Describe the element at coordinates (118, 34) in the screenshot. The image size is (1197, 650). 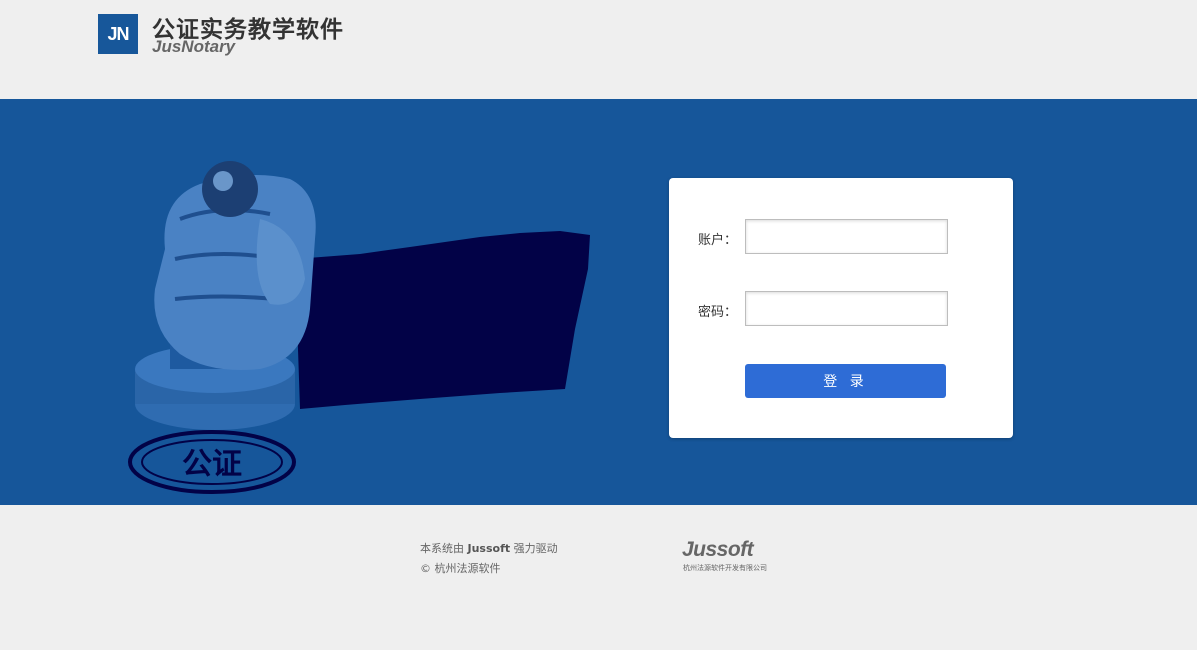
I see `logo-mark: JN` at that location.